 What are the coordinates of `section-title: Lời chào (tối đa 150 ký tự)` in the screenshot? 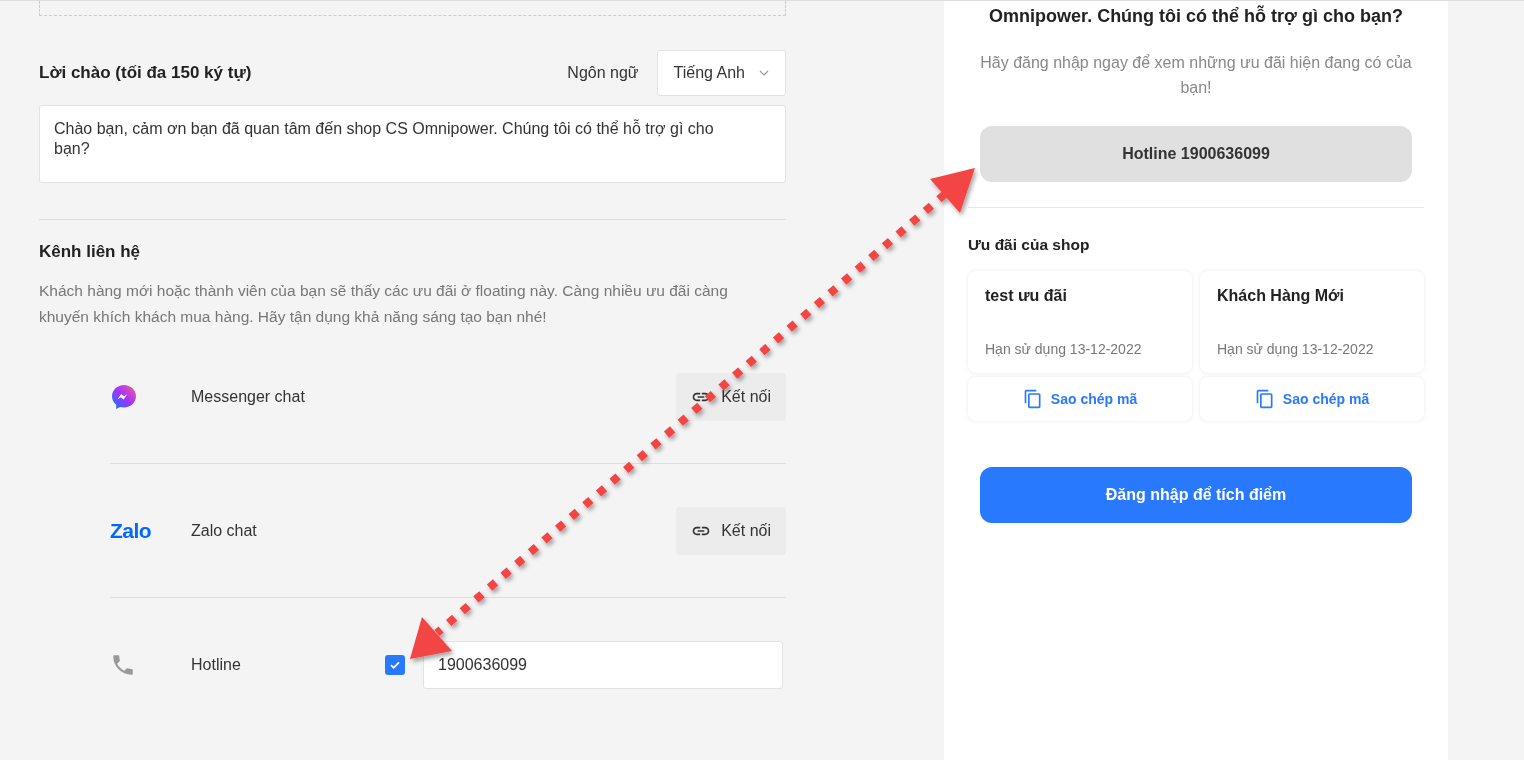 It's located at (146, 73).